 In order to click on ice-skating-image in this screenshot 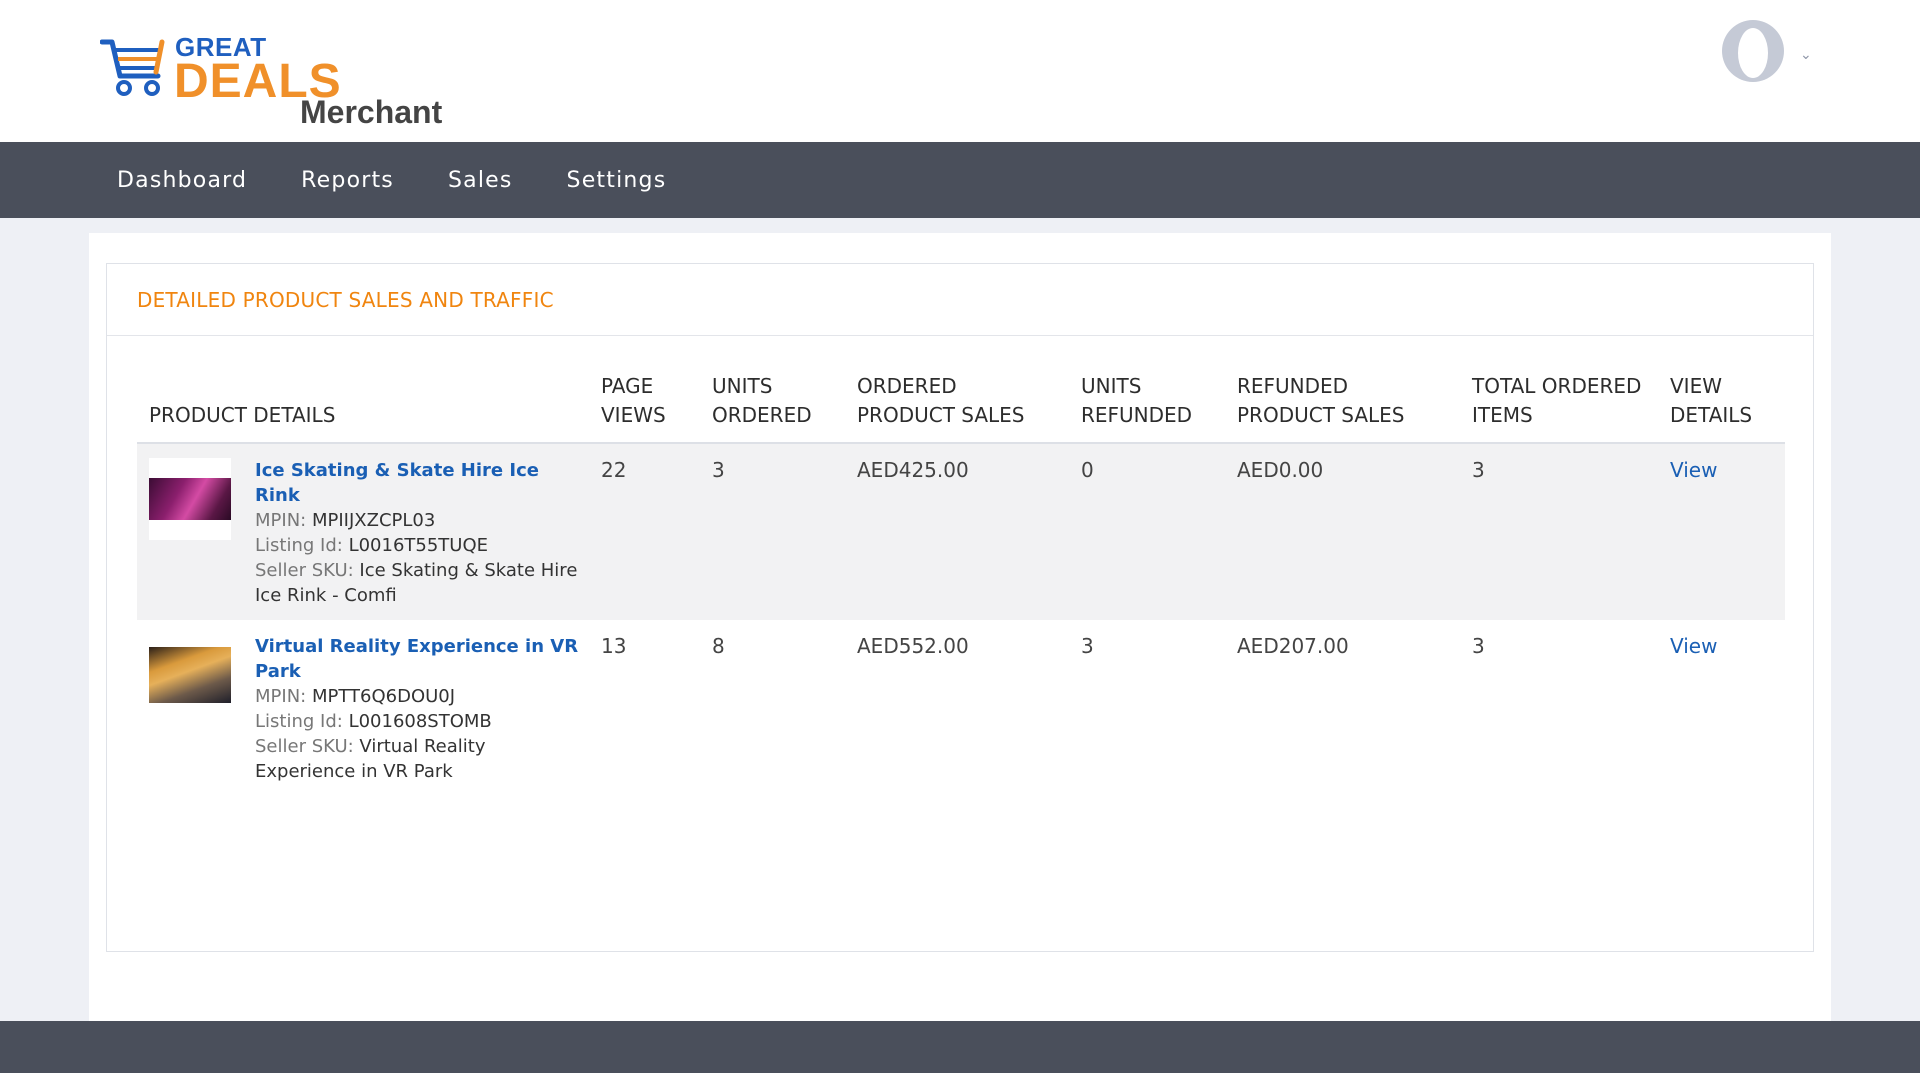, I will do `click(190, 499)`.